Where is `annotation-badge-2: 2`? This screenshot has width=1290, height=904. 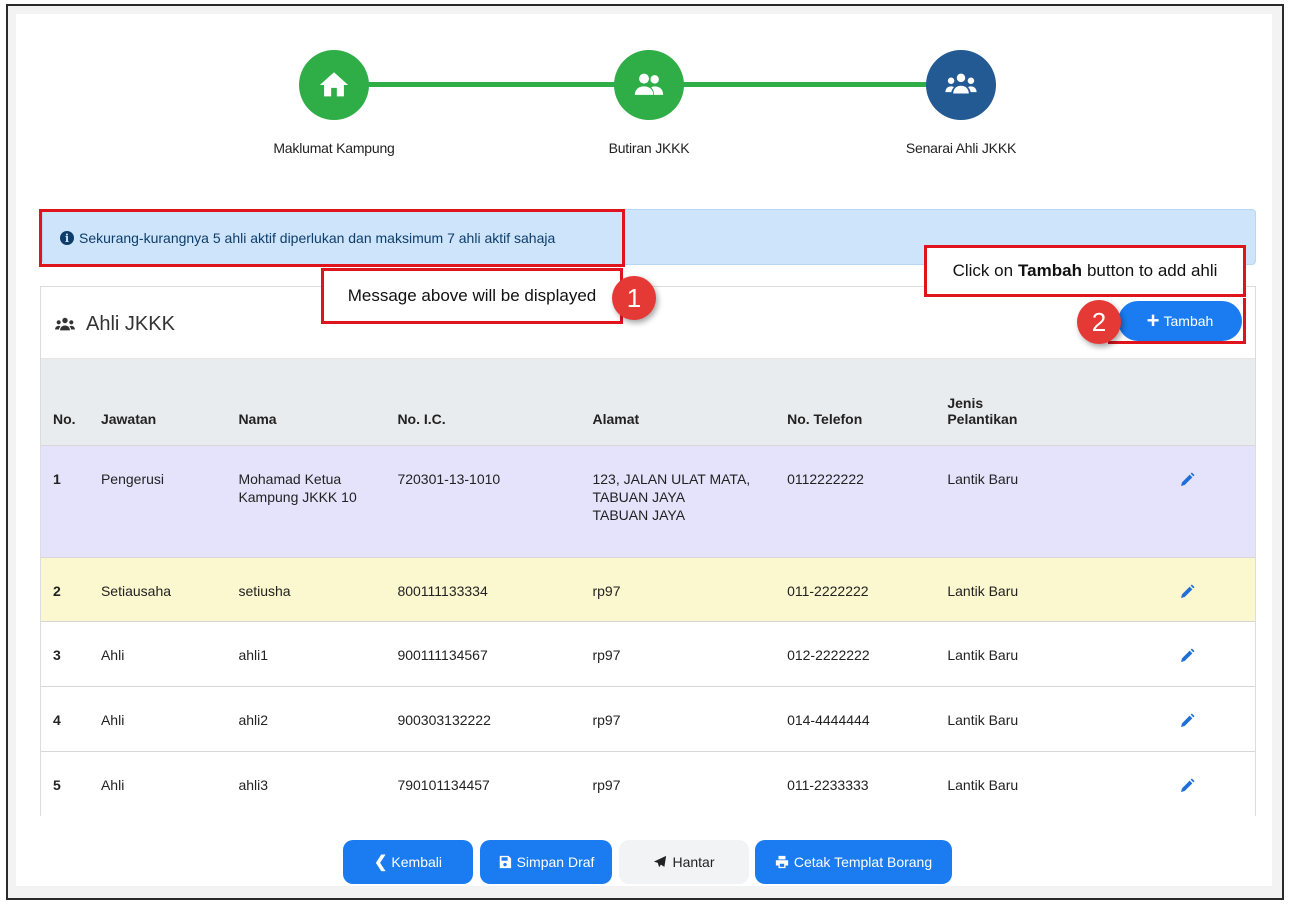 annotation-badge-2: 2 is located at coordinates (1099, 322).